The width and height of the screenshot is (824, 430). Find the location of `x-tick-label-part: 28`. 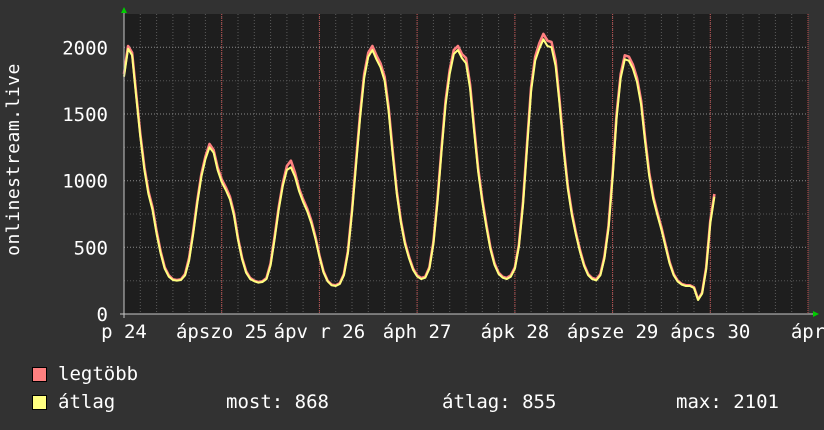

x-tick-label-part: 28 is located at coordinates (532, 332).